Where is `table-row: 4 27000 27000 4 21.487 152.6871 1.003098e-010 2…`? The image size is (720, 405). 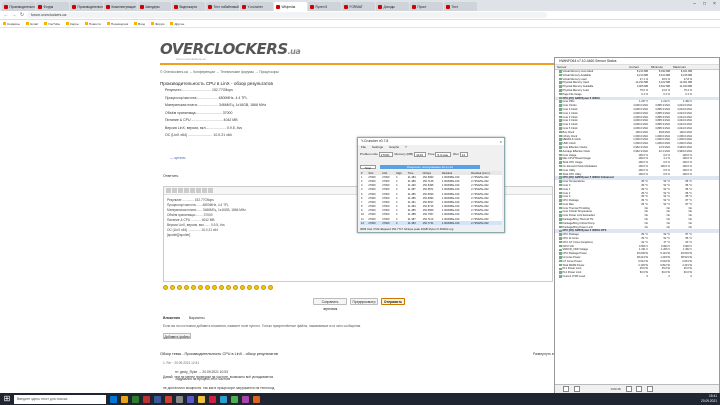
table-row: 4 27000 27000 4 21.487 152.6871 1.003098e-010 2… is located at coordinates (431, 190).